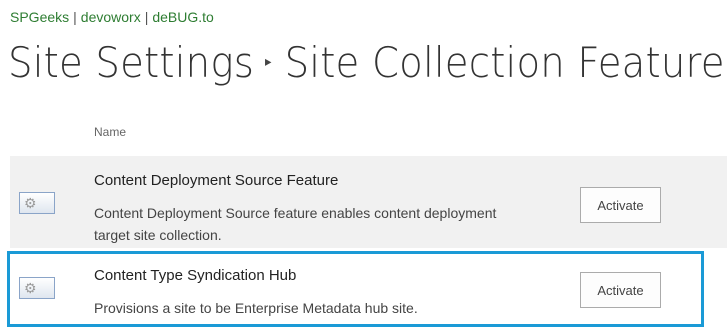 The height and width of the screenshot is (331, 727). Describe the element at coordinates (39, 17) in the screenshot. I see `breadcrumb-link-spgeeks: SPGeeks` at that location.